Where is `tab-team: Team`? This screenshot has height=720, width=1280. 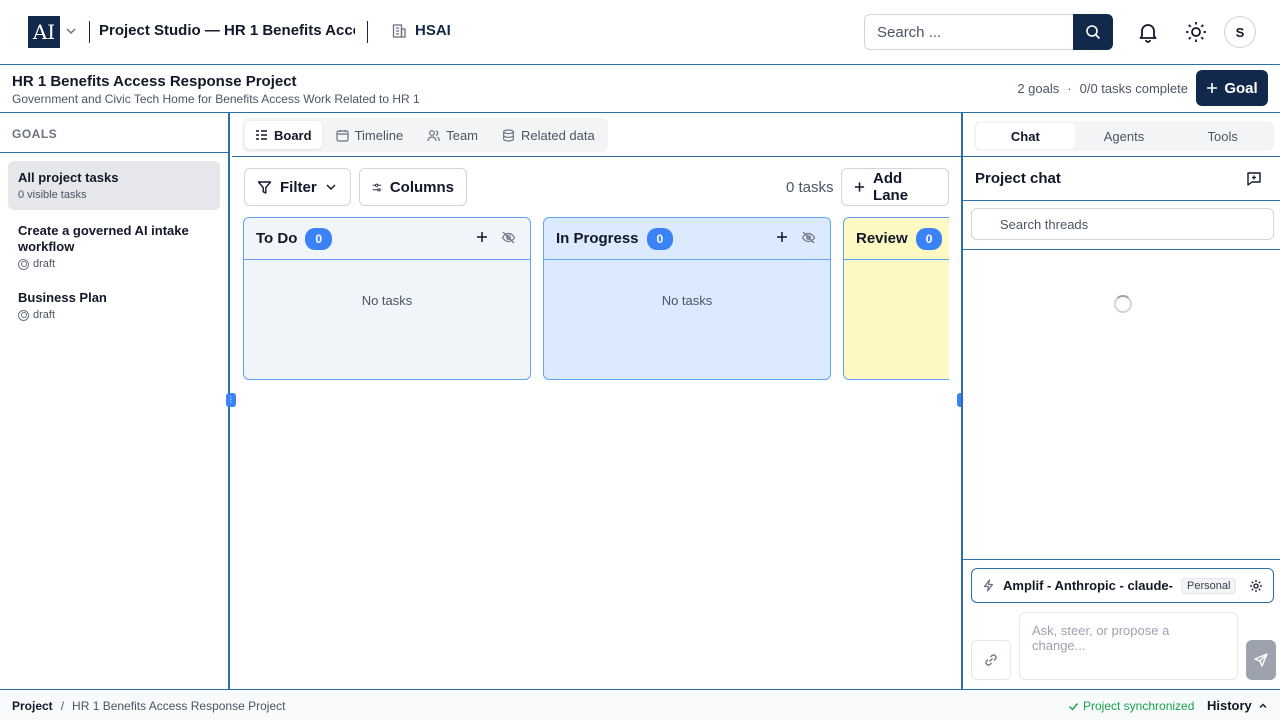
tab-team: Team is located at coordinates (452, 135).